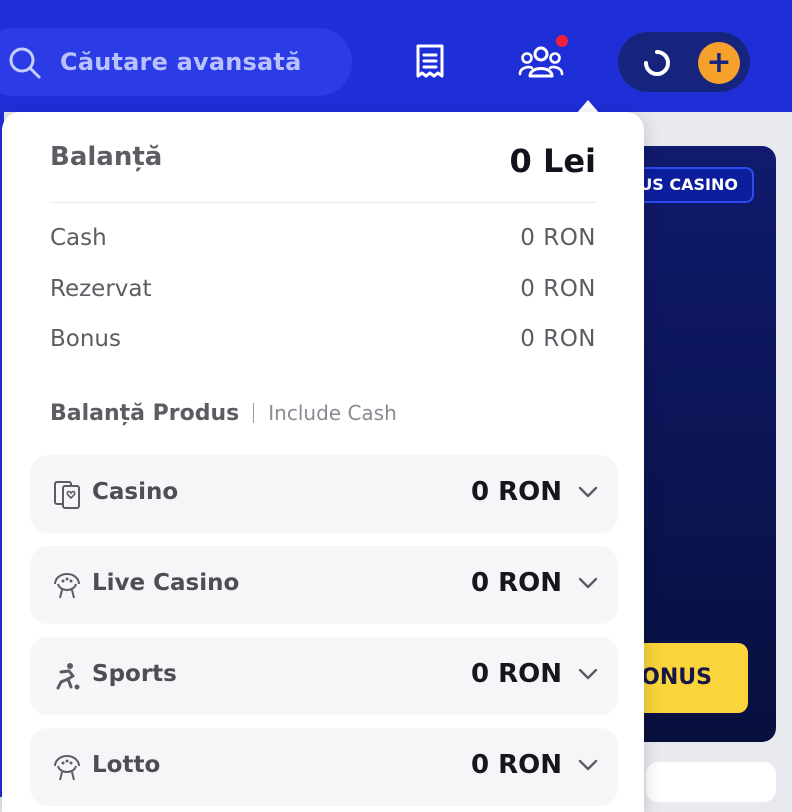 Image resolution: width=792 pixels, height=812 pixels. I want to click on product-card-casino: Casino 0 RON, so click(324, 494).